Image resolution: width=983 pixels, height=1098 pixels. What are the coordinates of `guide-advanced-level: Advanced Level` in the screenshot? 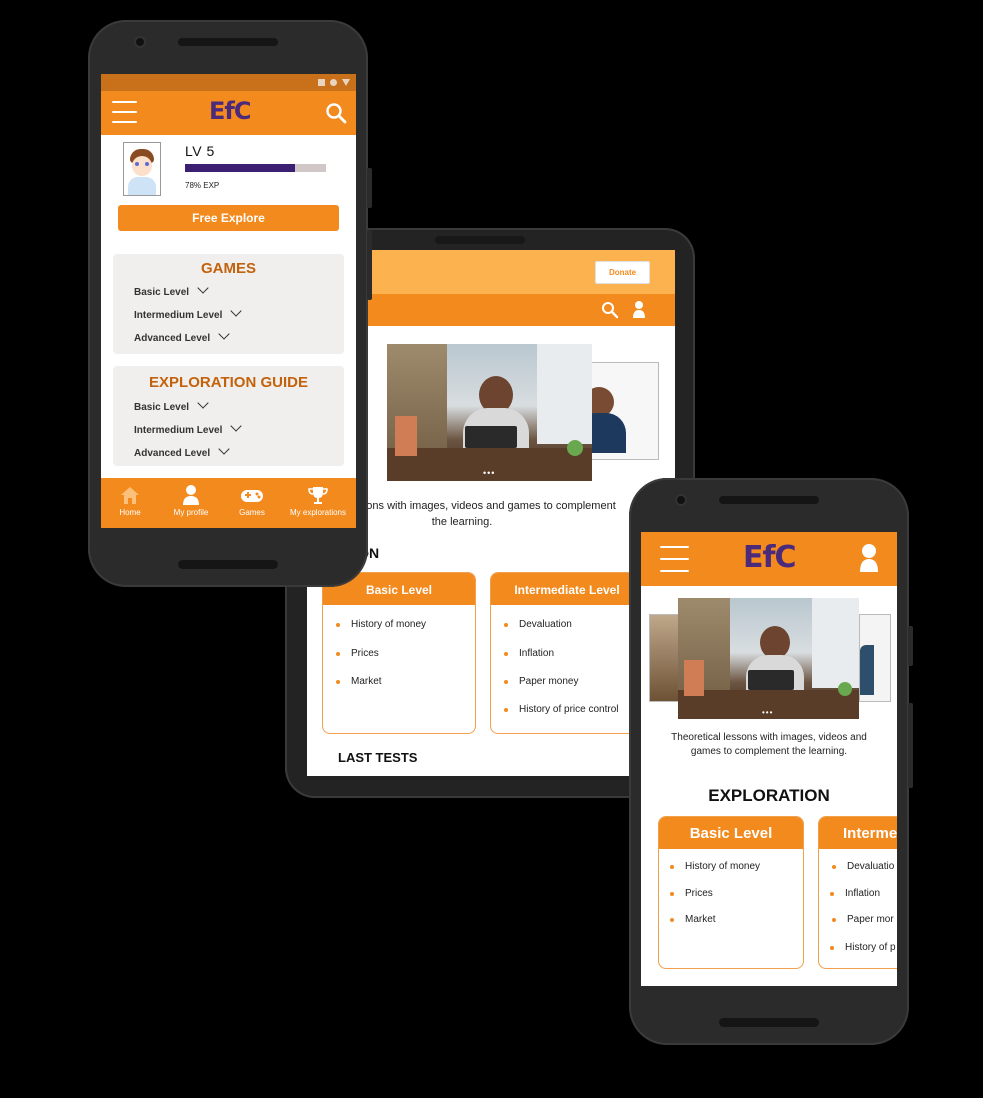 It's located at (182, 451).